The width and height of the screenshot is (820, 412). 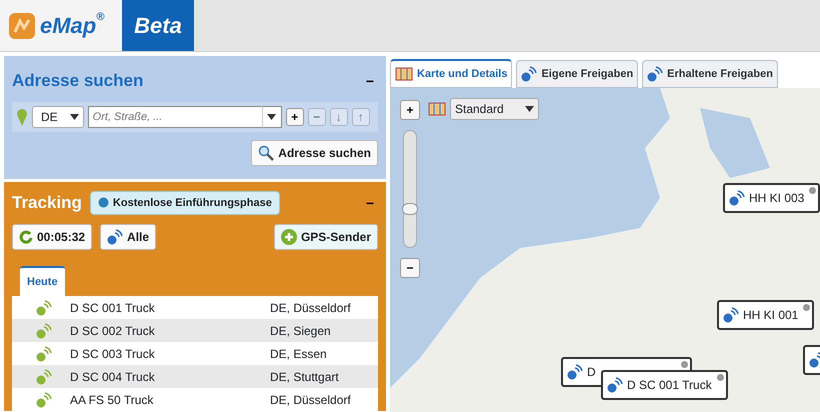 I want to click on beta-badge: Beta, so click(x=158, y=25).